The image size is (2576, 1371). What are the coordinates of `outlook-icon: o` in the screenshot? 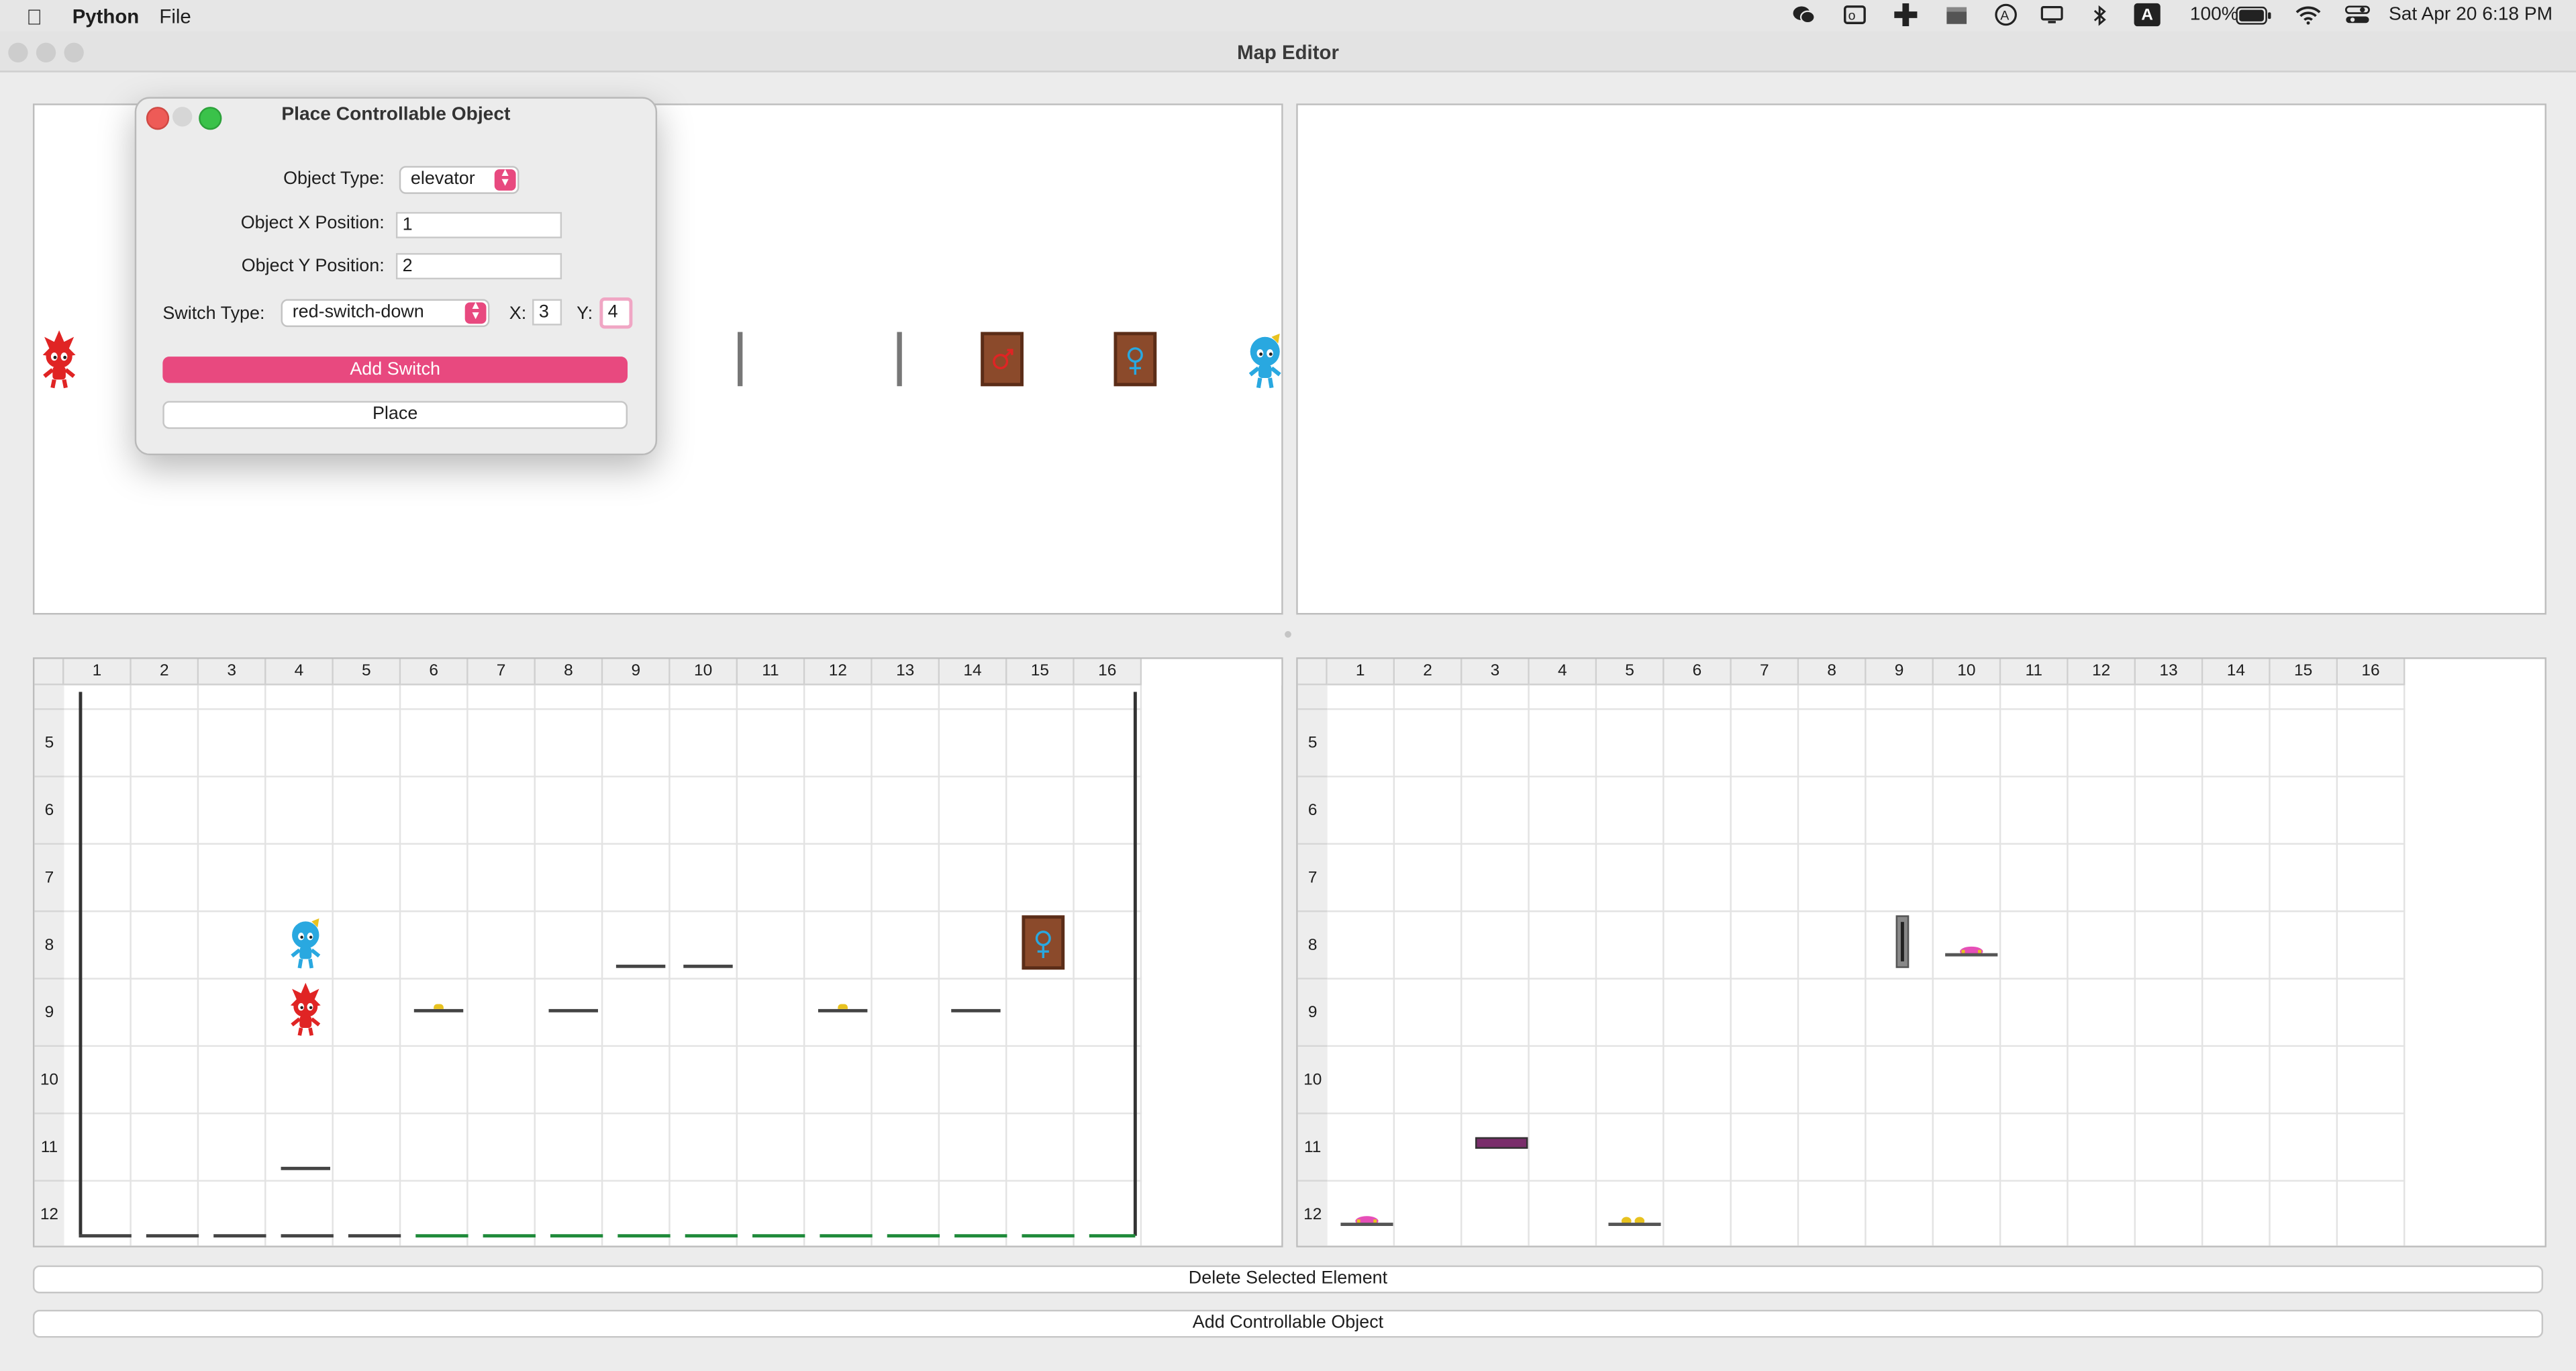 It's located at (1854, 15).